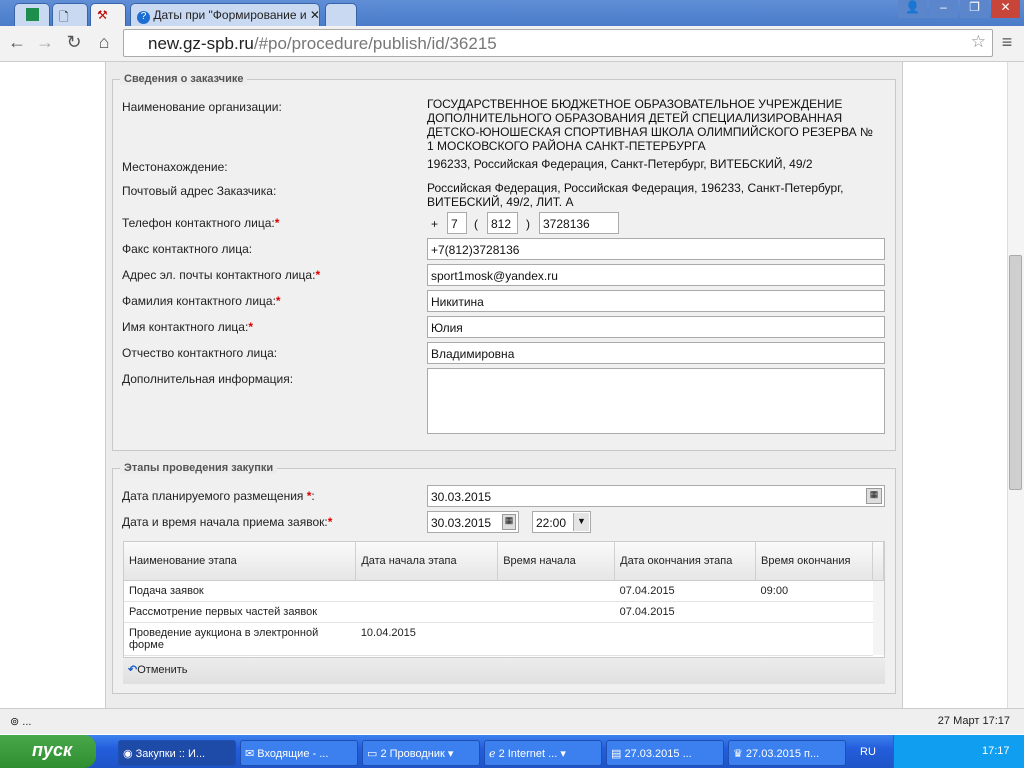 This screenshot has height=768, width=1024. I want to click on start-button: пуск, so click(48, 751).